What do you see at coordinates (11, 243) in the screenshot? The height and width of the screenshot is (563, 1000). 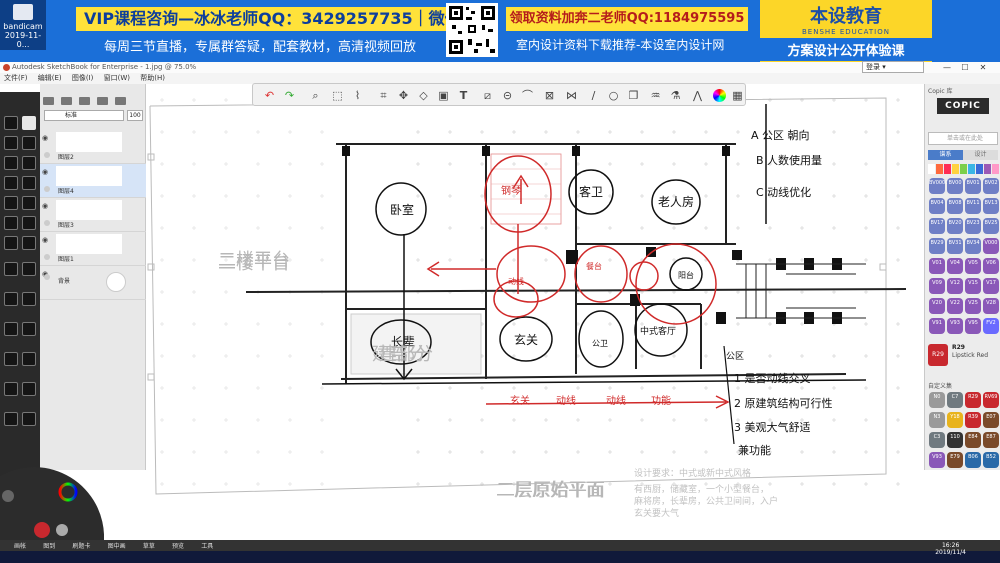 I see `brush-crayon-icon` at bounding box center [11, 243].